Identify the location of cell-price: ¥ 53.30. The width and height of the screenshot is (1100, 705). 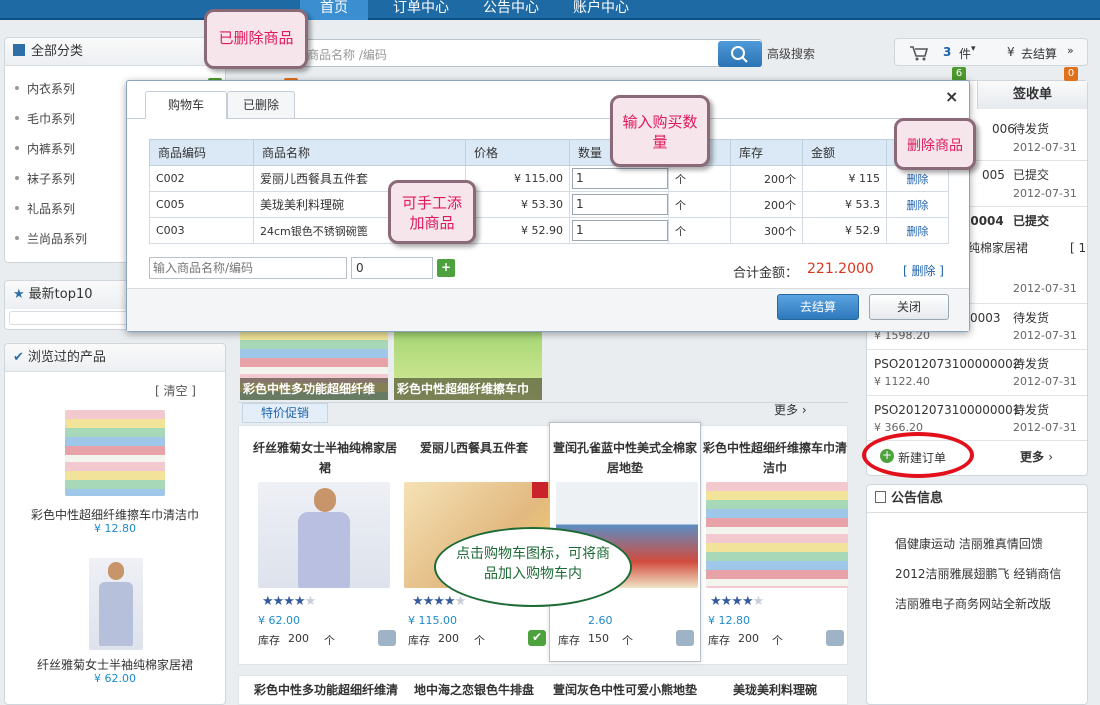
(517, 204).